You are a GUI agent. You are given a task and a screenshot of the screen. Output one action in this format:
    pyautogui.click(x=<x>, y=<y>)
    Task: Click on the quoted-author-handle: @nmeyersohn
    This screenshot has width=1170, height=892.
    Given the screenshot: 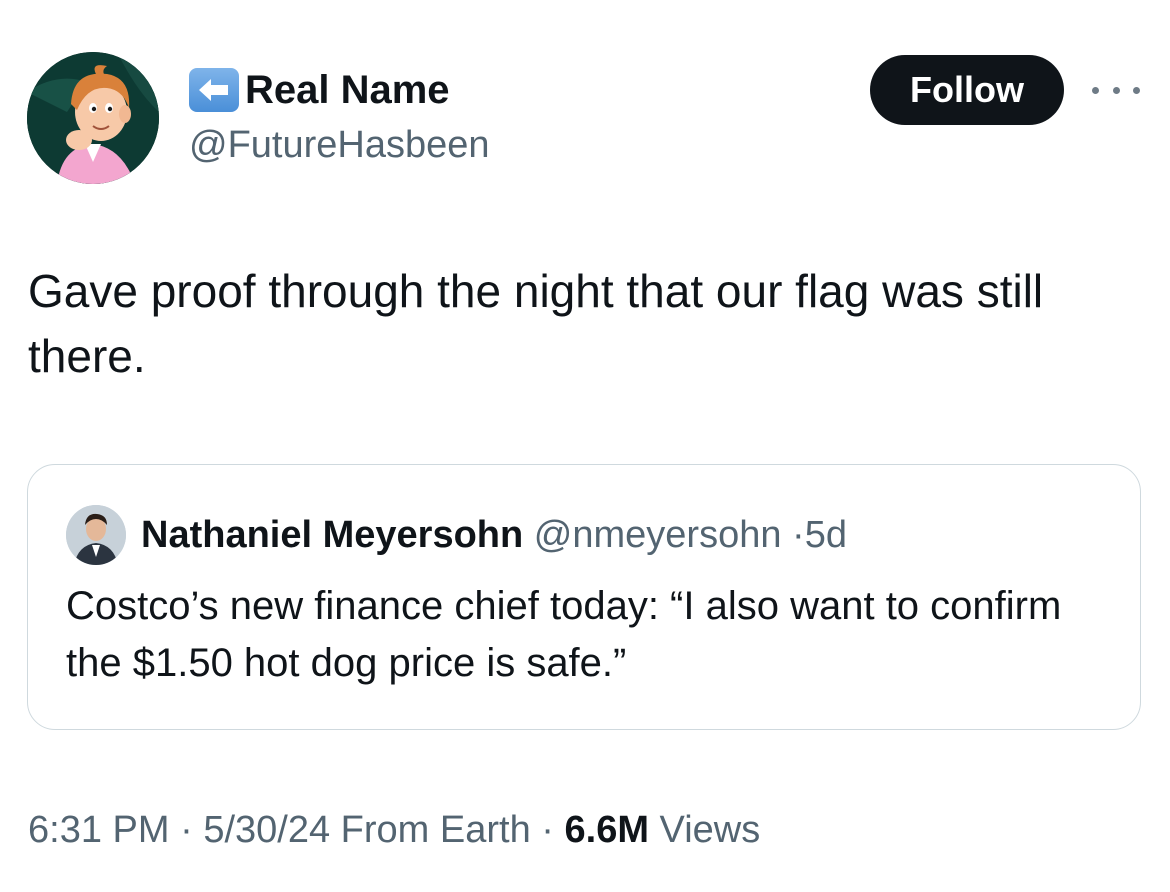 What is the action you would take?
    pyautogui.click(x=658, y=535)
    